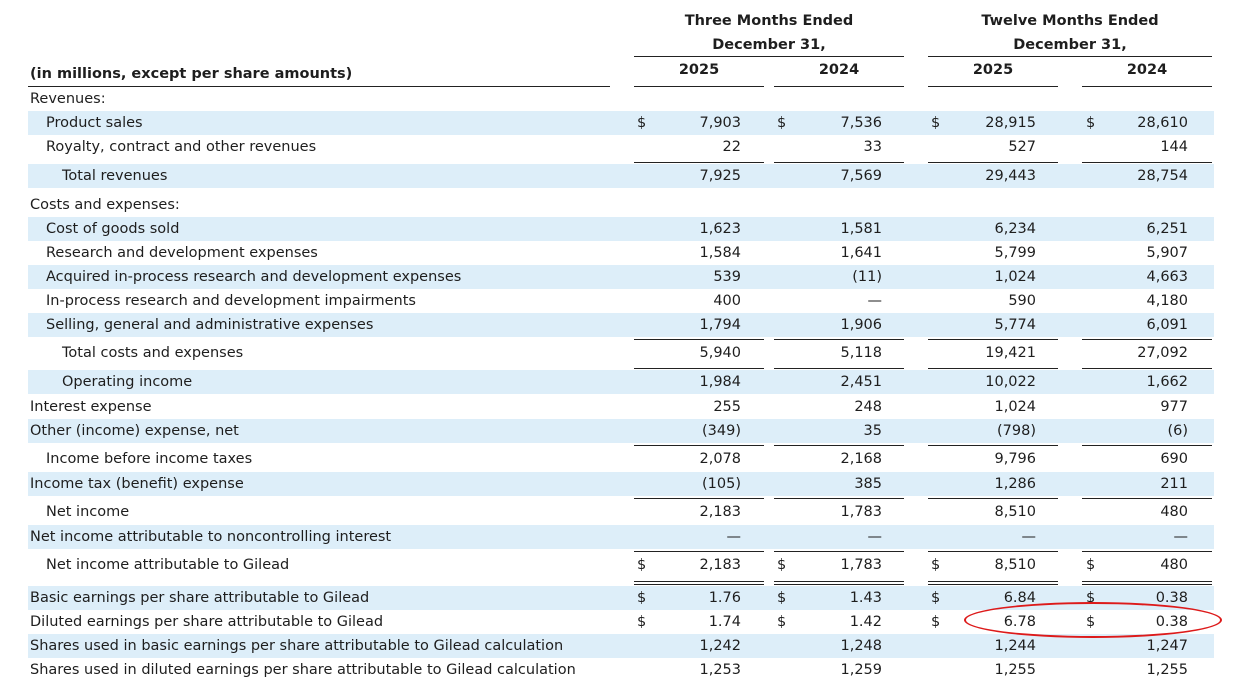  Describe the element at coordinates (1070, 21) in the screenshot. I see `header-twelve-months: Twelve Months Ended` at that location.